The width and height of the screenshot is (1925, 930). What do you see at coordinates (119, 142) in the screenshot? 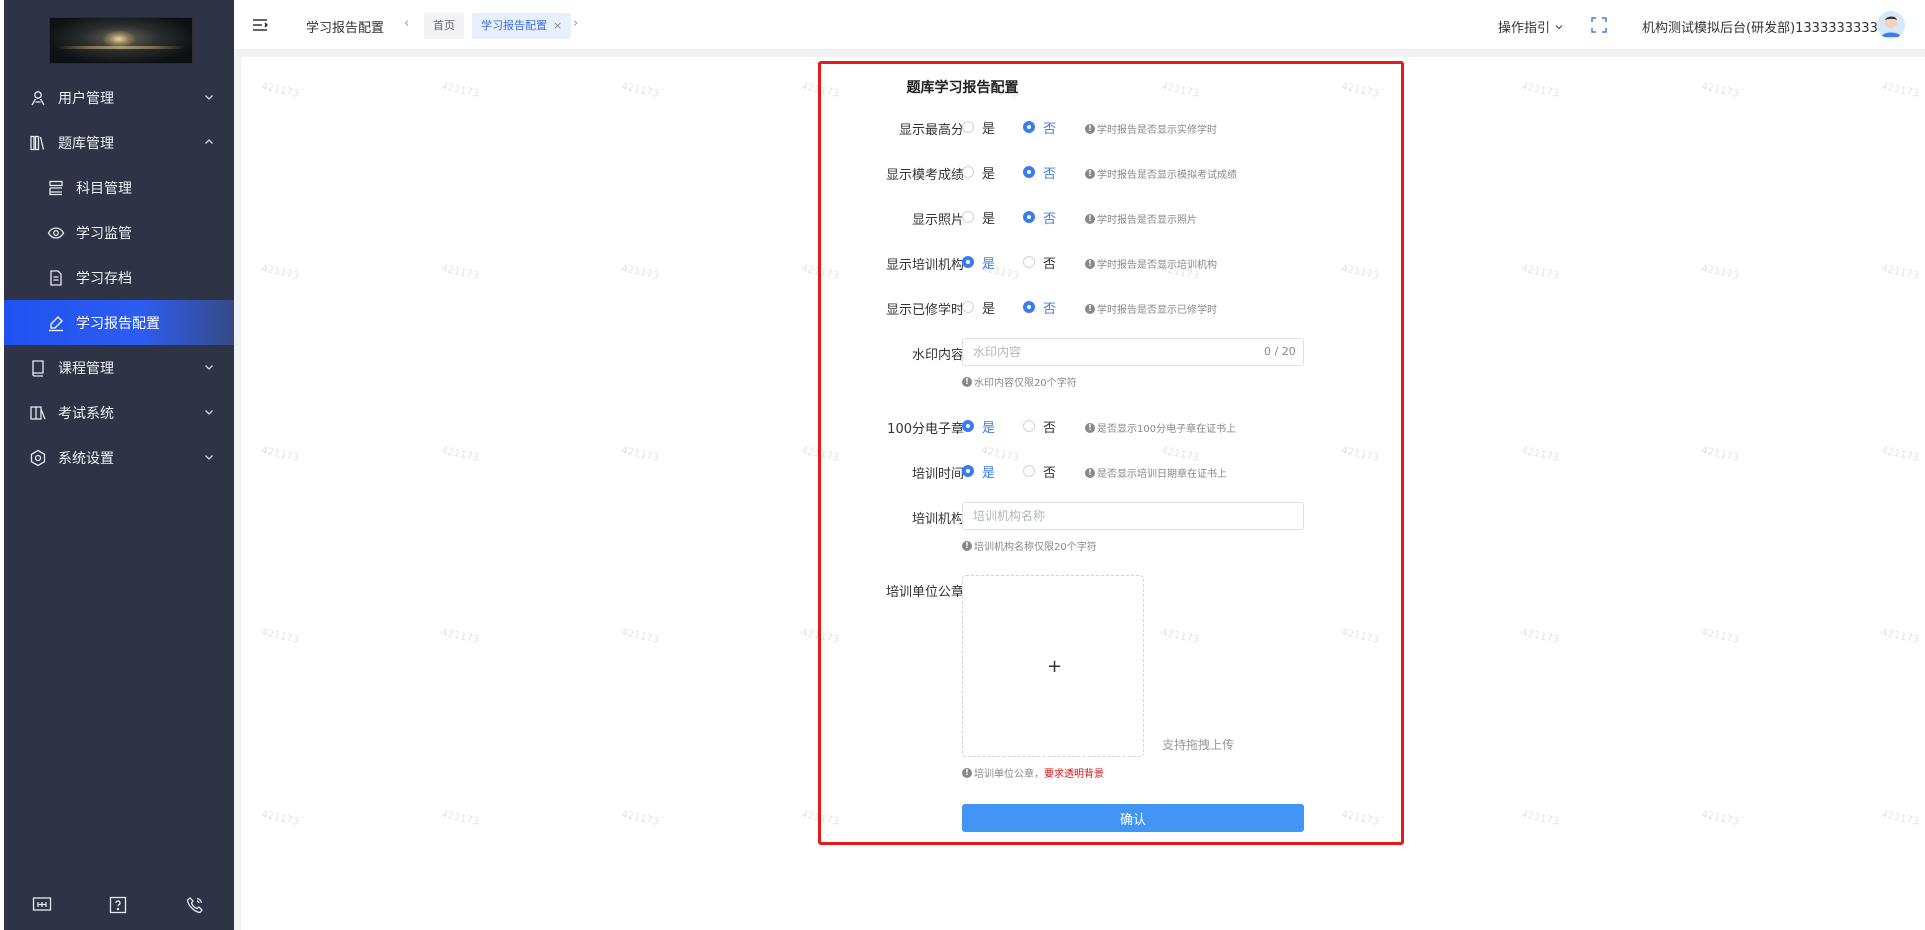
I see `menu-question-bank: 题库管理` at bounding box center [119, 142].